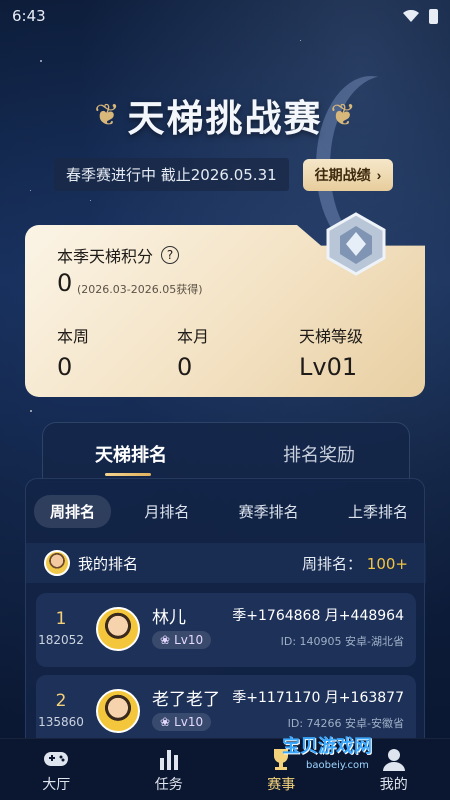  What do you see at coordinates (378, 511) in the screenshot?
I see `subtab-last-season: 上季排名` at bounding box center [378, 511].